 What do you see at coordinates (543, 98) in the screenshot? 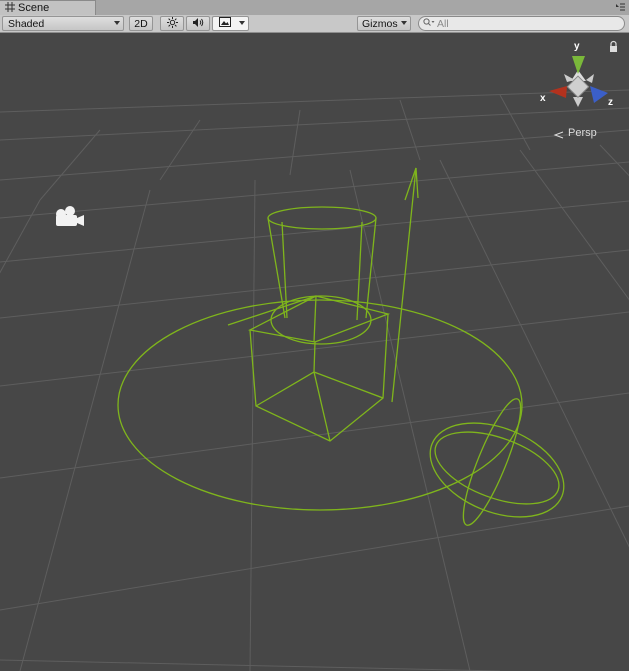
I see `axis-x-label: x` at bounding box center [543, 98].